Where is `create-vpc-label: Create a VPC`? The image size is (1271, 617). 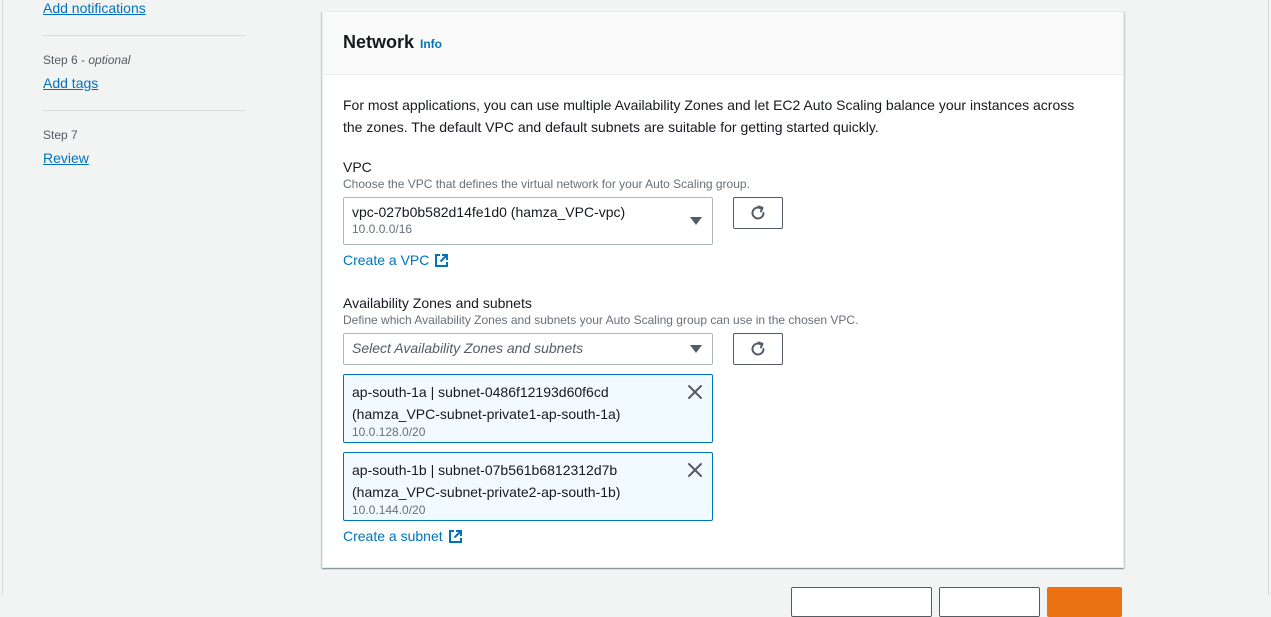
create-vpc-label: Create a VPC is located at coordinates (386, 260).